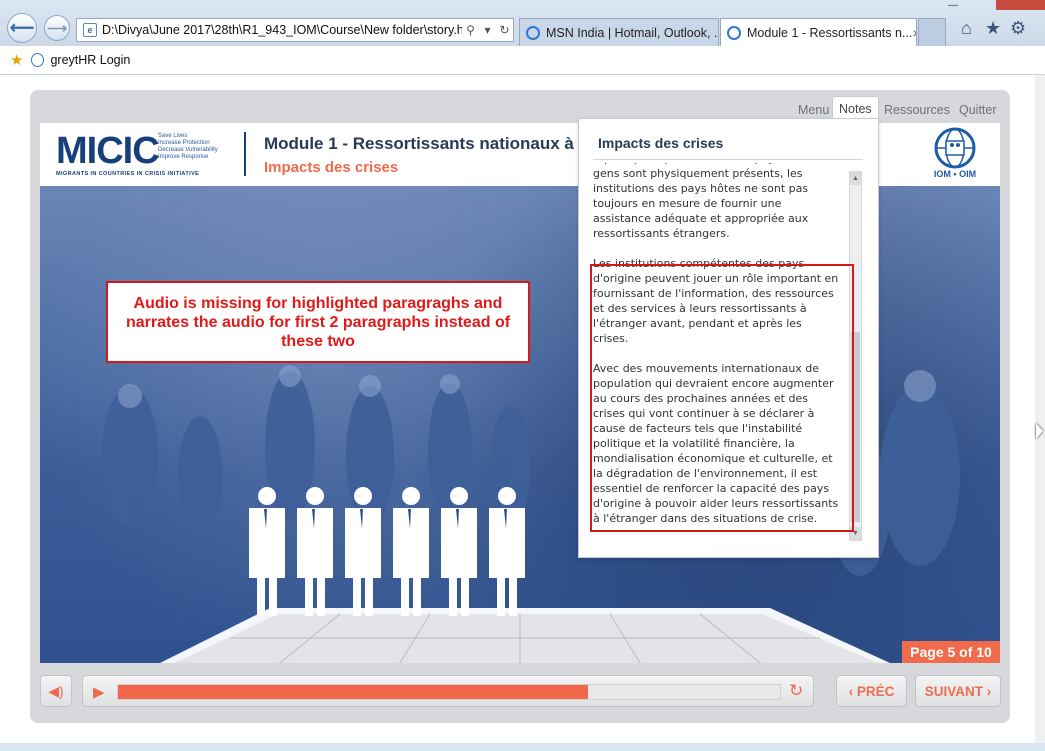 Image resolution: width=1045 pixels, height=751 pixels. Describe the element at coordinates (958, 691) in the screenshot. I see `next-button: SUIVANT ›` at that location.